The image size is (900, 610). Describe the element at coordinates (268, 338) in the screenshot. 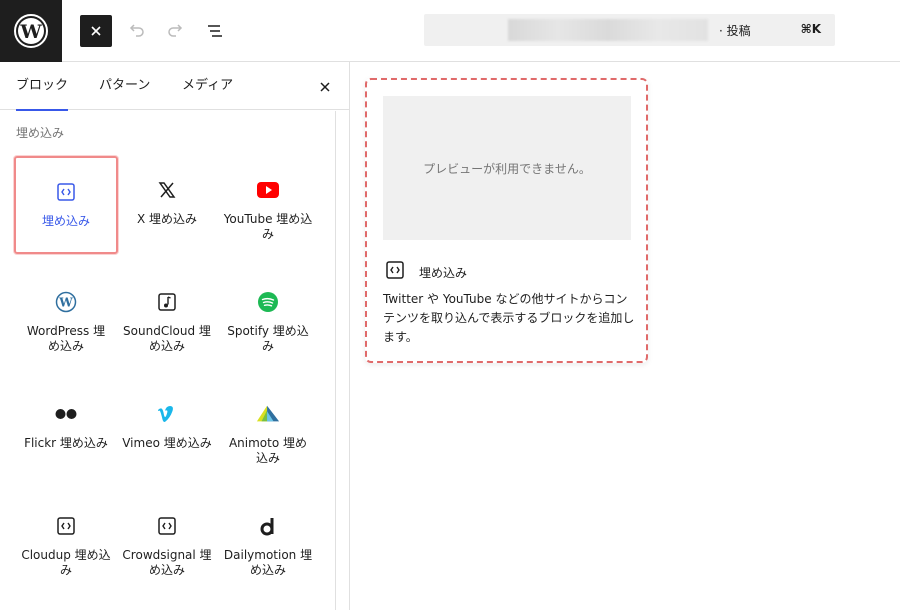

I see `block-label: Spotify 埋め込み` at that location.